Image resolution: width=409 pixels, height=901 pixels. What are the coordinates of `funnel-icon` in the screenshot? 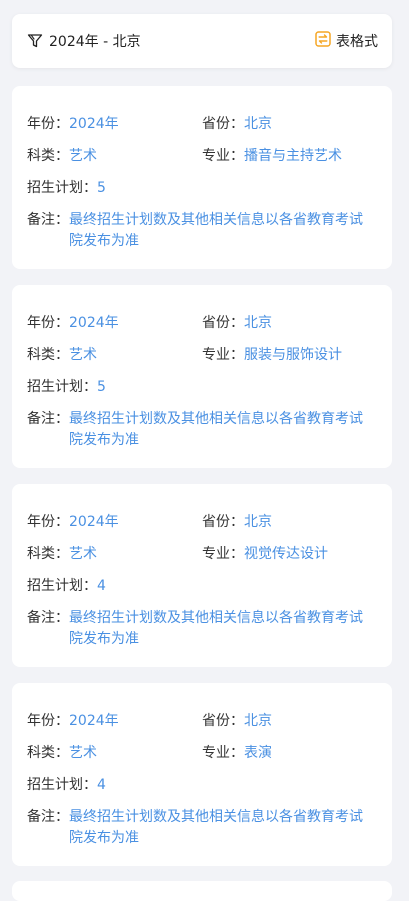 It's located at (35, 41).